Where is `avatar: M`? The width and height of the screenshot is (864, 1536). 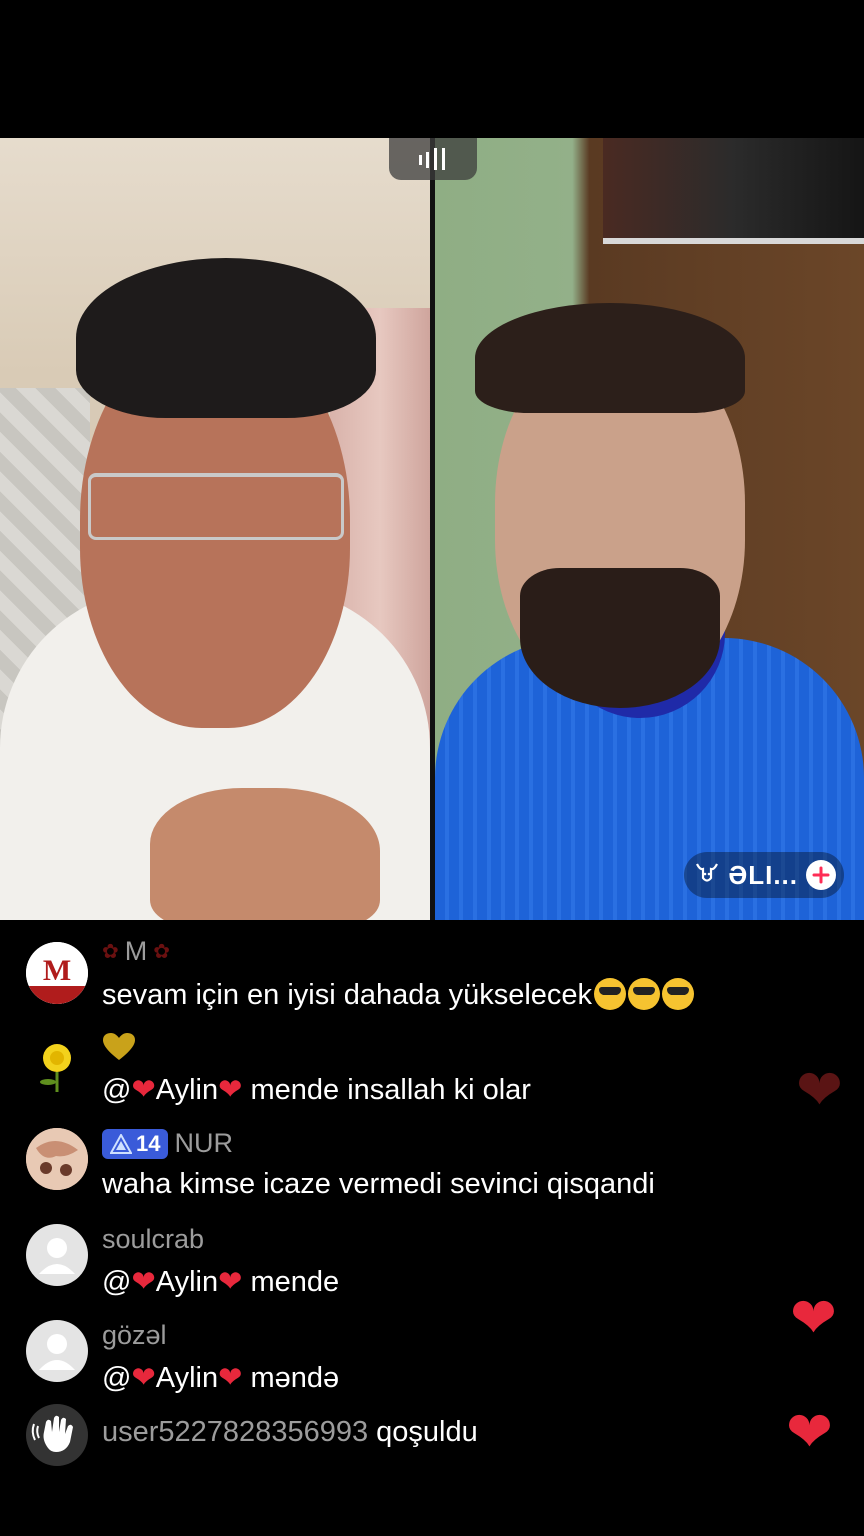 avatar: M is located at coordinates (57, 973).